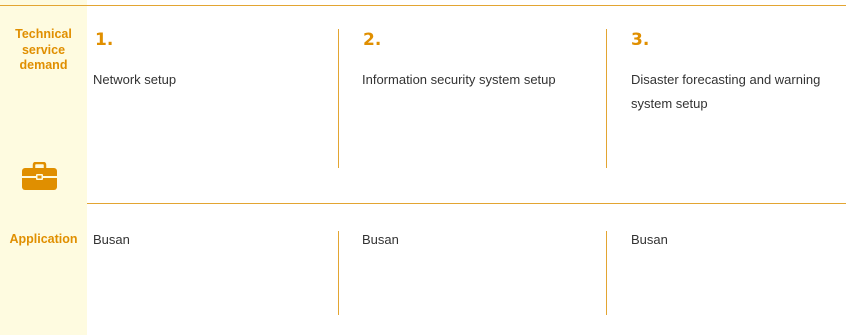 This screenshot has width=846, height=335. Describe the element at coordinates (43, 49) in the screenshot. I see `technical-service-demand-label: Technical service demand` at that location.